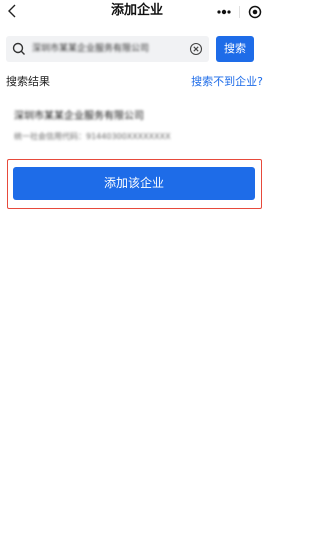 This screenshot has width=320, height=547. Describe the element at coordinates (134, 183) in the screenshot. I see `add-company-button: 添加该企业` at that location.